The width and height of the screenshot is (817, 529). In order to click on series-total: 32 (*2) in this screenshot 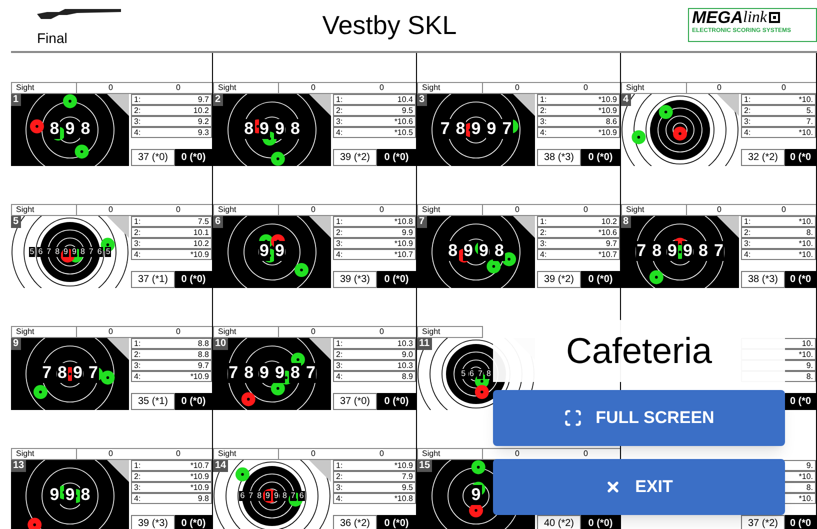, I will do `click(763, 157)`.